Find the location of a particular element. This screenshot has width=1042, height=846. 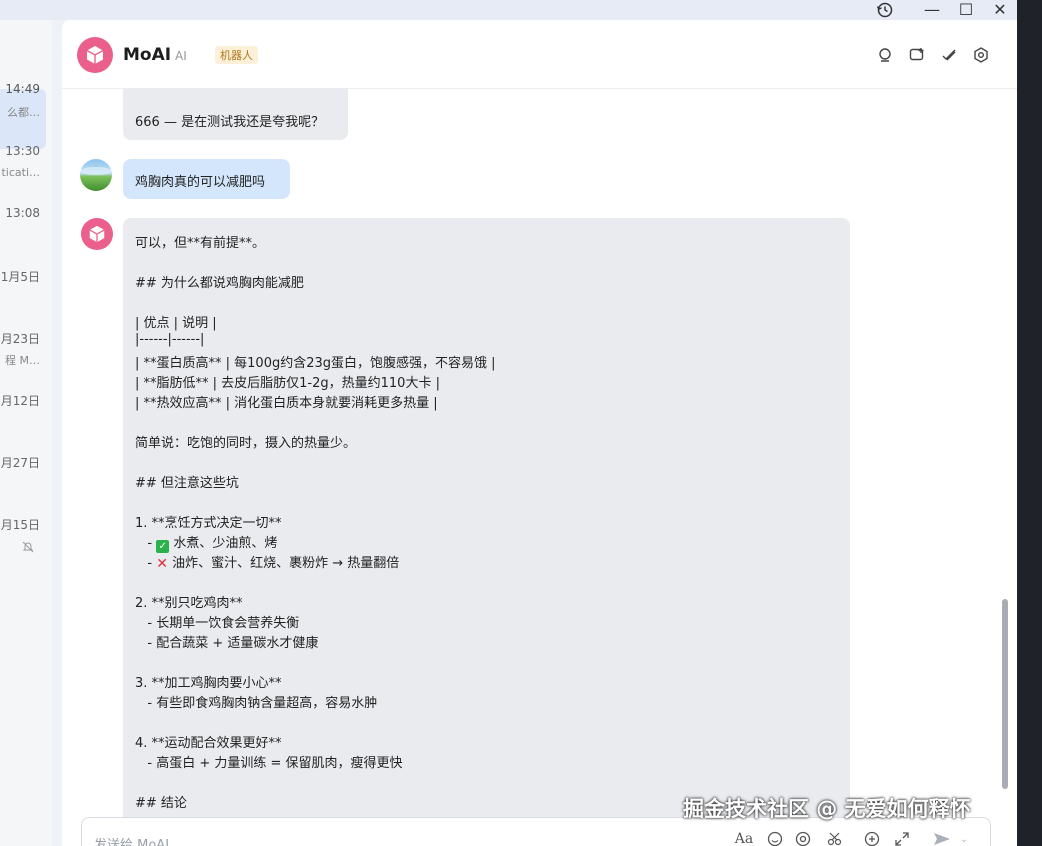

conversation-time: 月15日 is located at coordinates (20, 524).